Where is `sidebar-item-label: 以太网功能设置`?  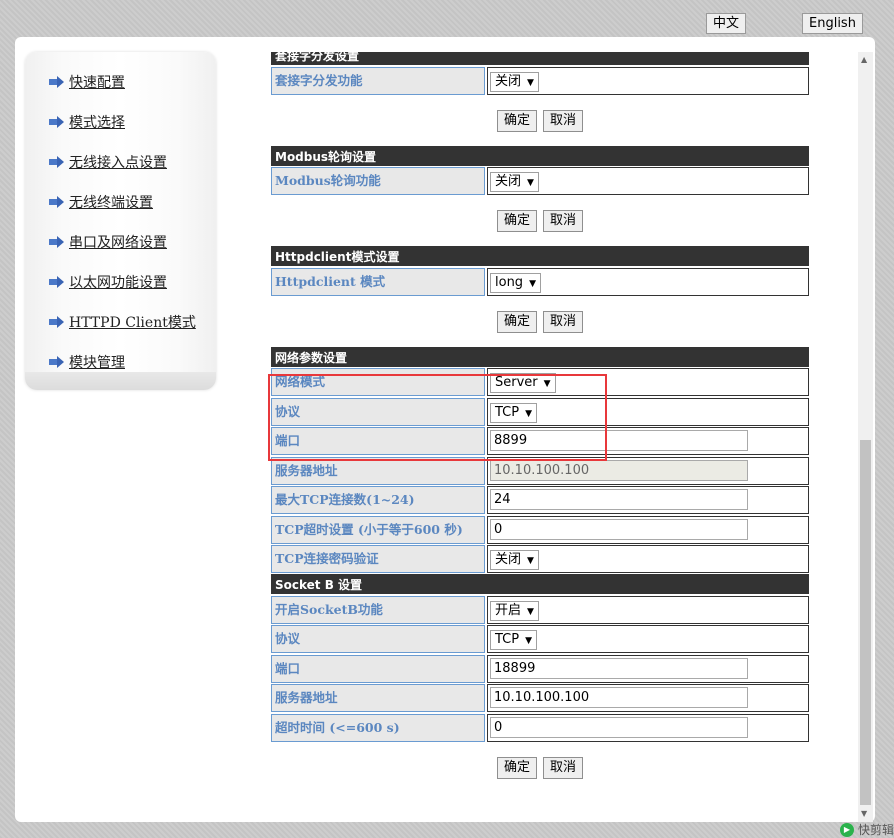 sidebar-item-label: 以太网功能设置 is located at coordinates (118, 283).